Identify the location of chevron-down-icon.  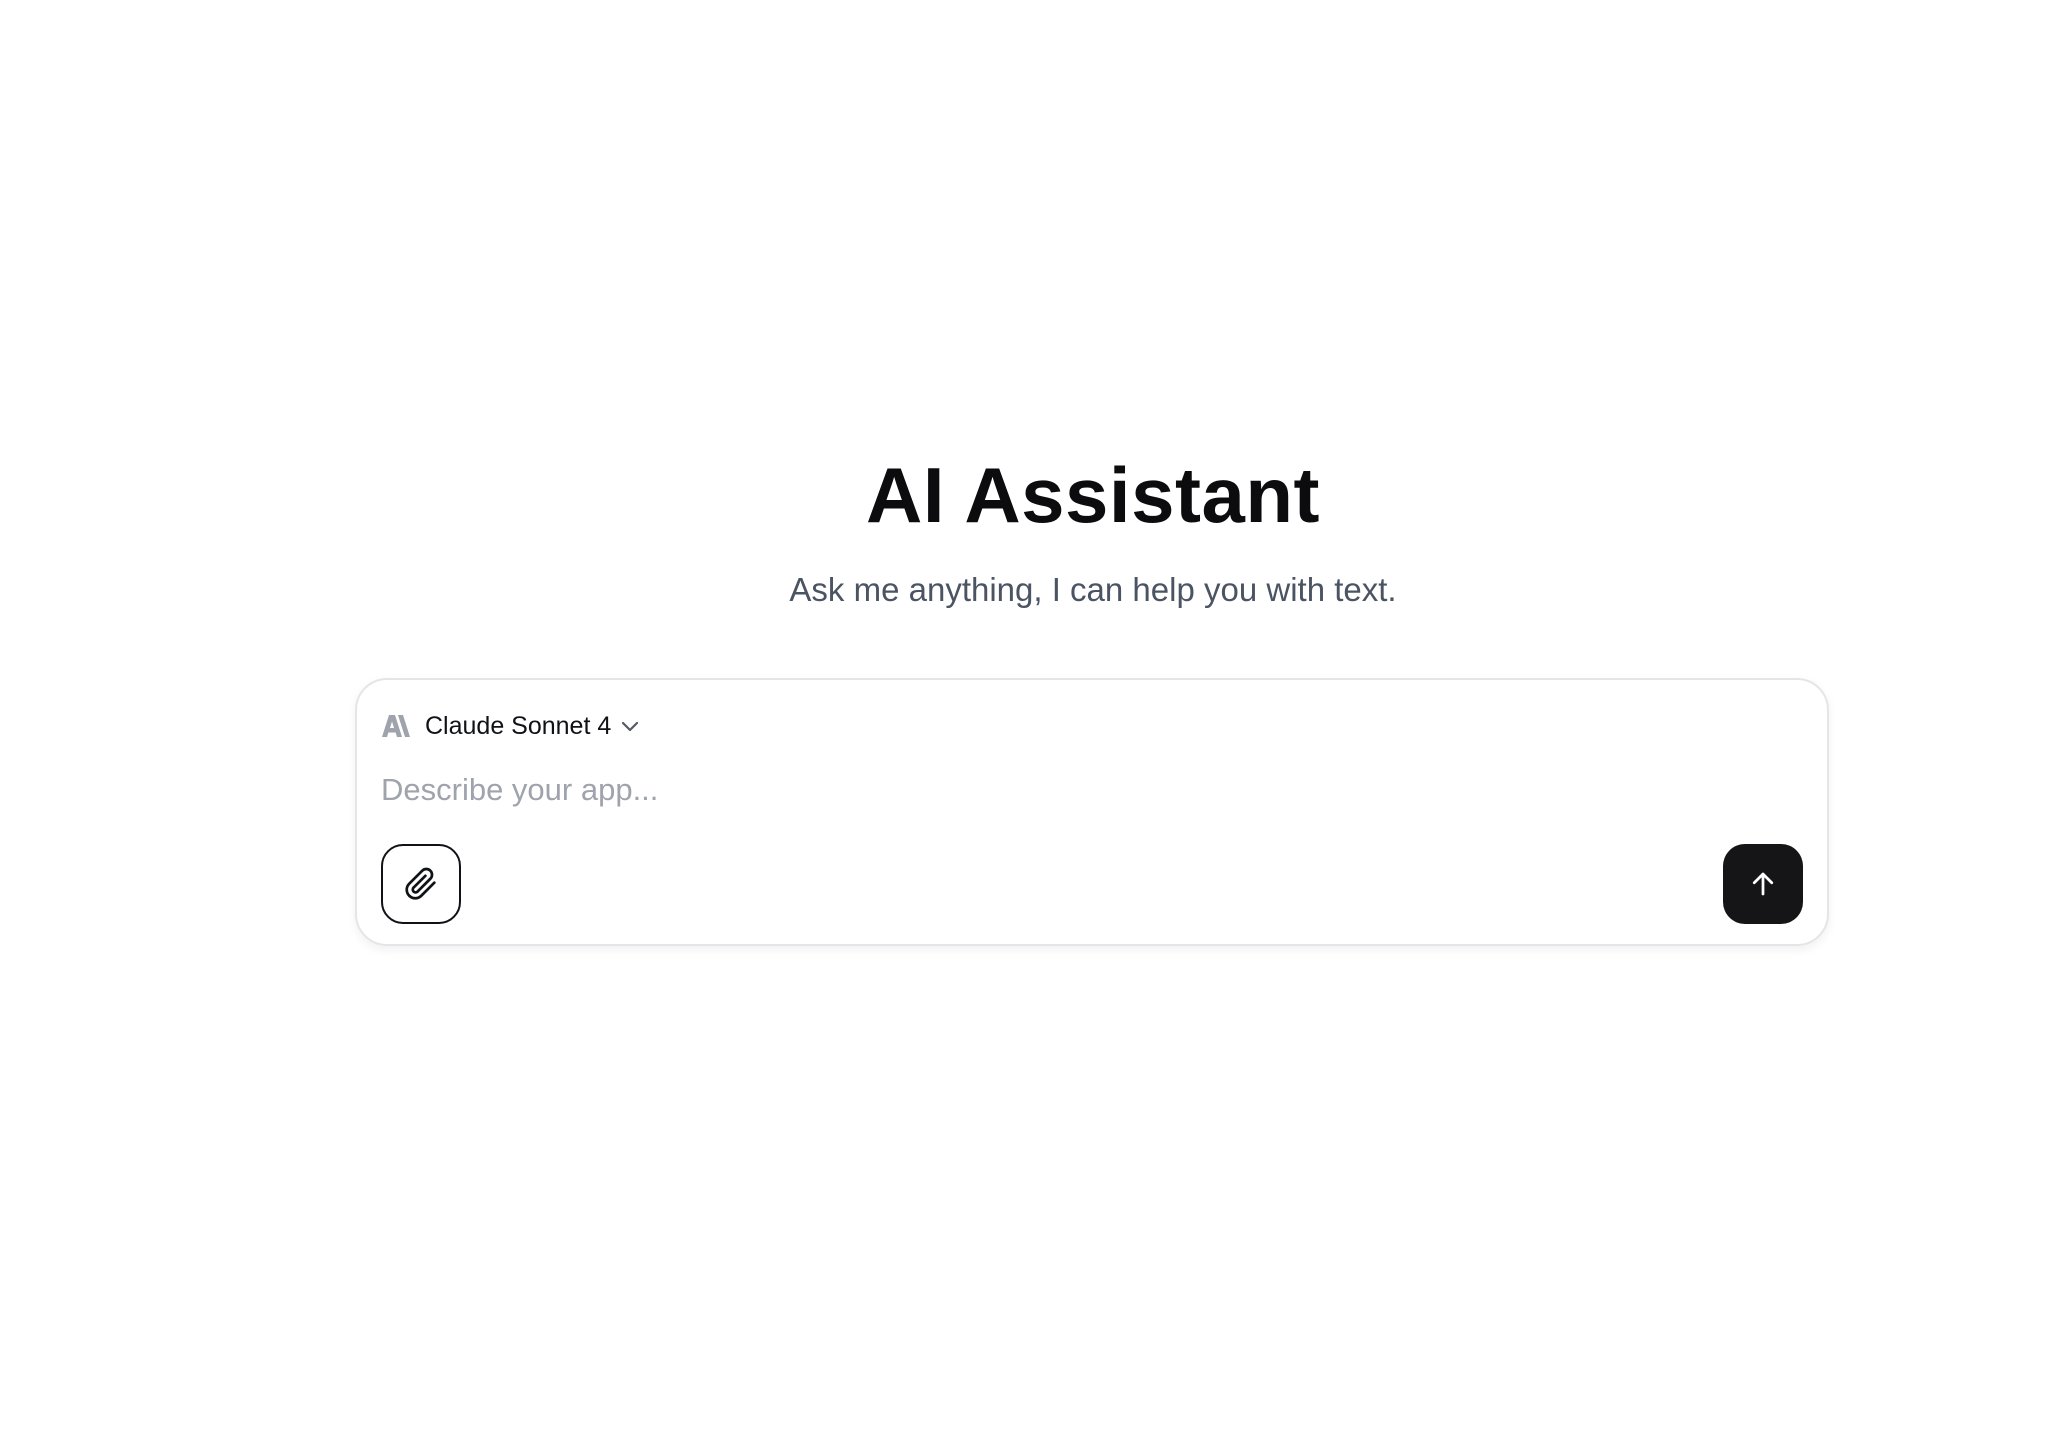
(630, 726).